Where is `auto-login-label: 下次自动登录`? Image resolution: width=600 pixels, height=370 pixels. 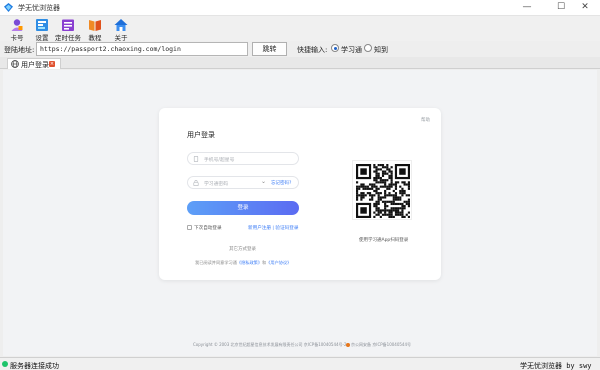
auto-login-label: 下次自动登录 is located at coordinates (208, 228).